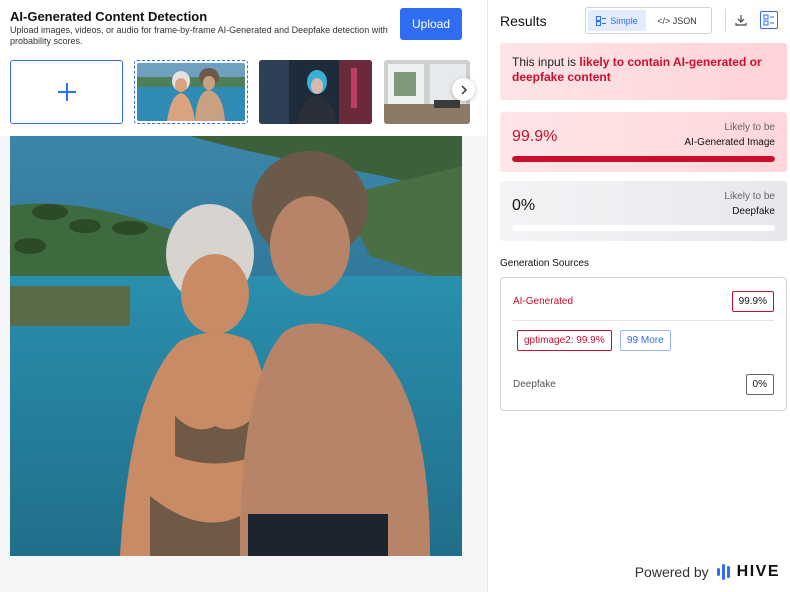 The image size is (790, 592). Describe the element at coordinates (524, 205) in the screenshot. I see `deepfake-score: 0%` at that location.